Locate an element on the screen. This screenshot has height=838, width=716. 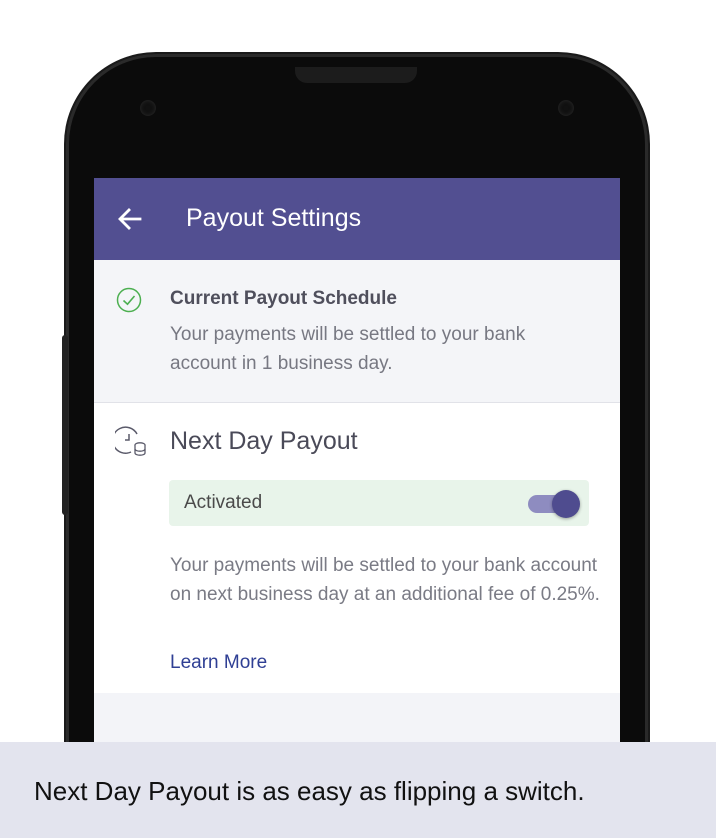
arrow-left-icon is located at coordinates (130, 219).